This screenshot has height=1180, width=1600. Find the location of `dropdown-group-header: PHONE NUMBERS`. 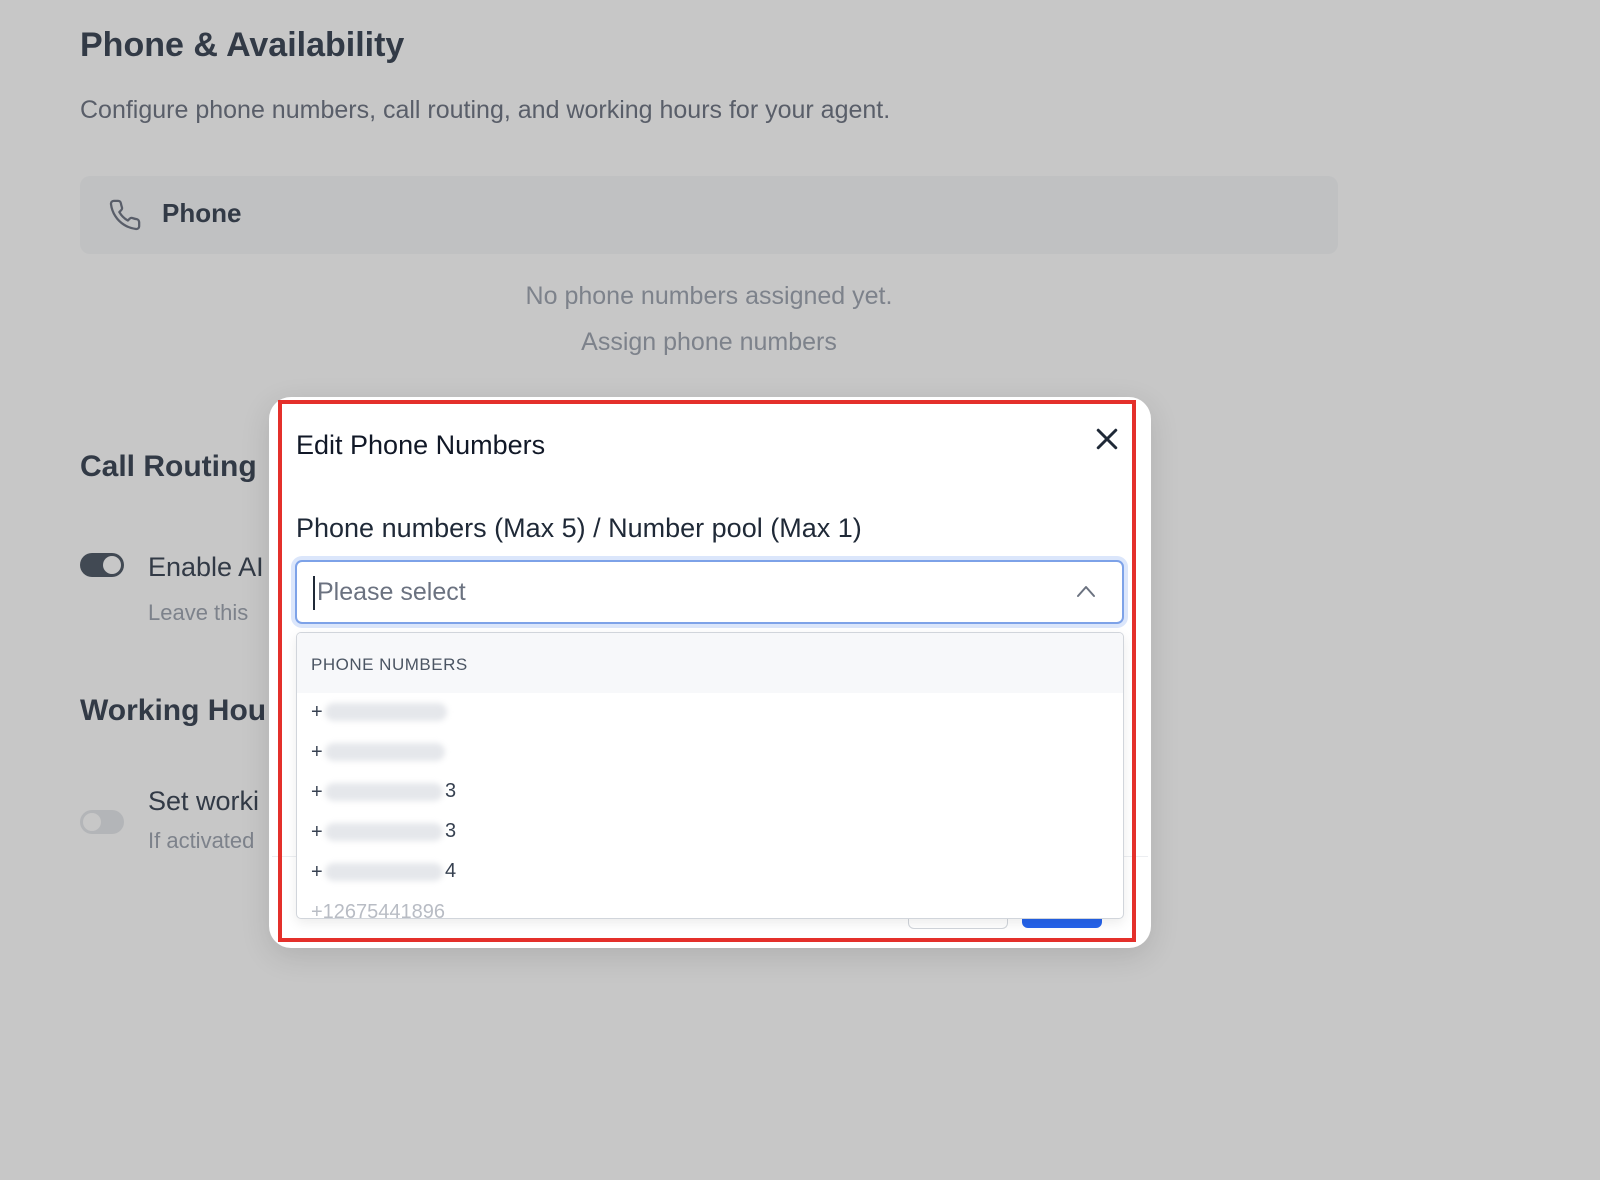

dropdown-group-header: PHONE NUMBERS is located at coordinates (710, 663).